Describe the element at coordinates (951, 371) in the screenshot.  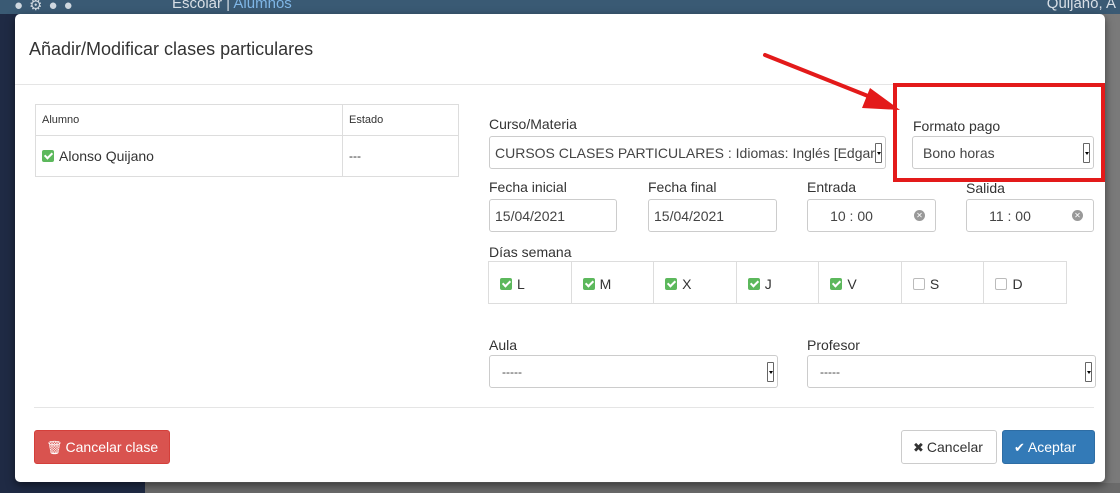
I see `profesor-select: -----` at that location.